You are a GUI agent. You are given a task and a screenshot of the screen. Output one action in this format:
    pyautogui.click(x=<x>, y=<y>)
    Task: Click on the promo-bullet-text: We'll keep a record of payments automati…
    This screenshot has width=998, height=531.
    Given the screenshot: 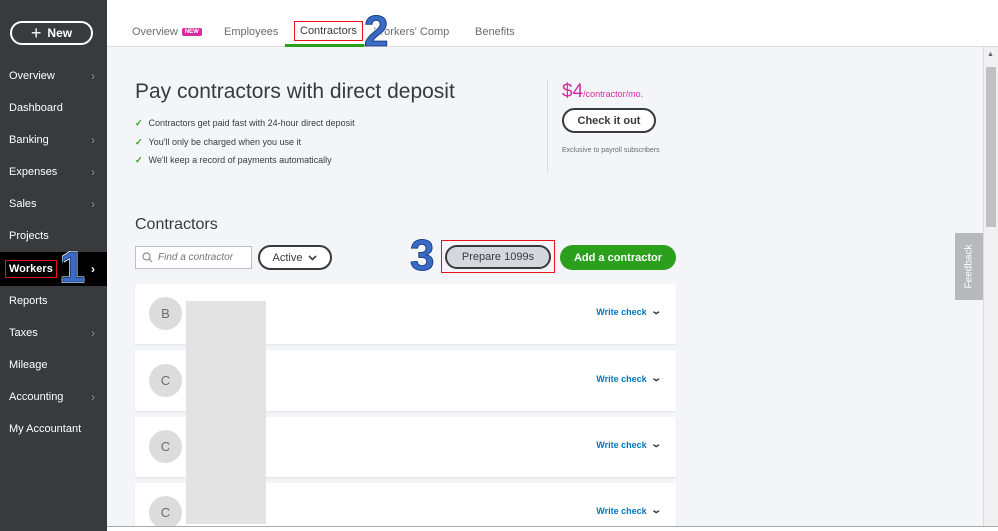 What is the action you would take?
    pyautogui.click(x=240, y=160)
    